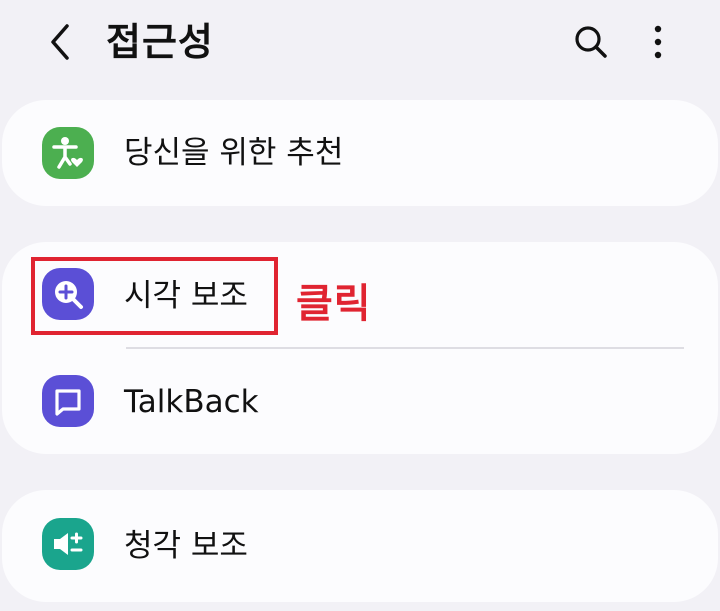 The image size is (720, 611). I want to click on back-button, so click(60, 42).